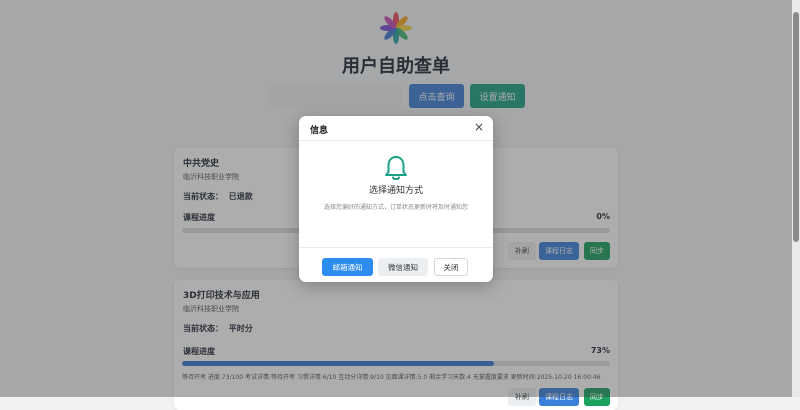  What do you see at coordinates (403, 267) in the screenshot?
I see `wechat-notify-button: 微信通知` at bounding box center [403, 267].